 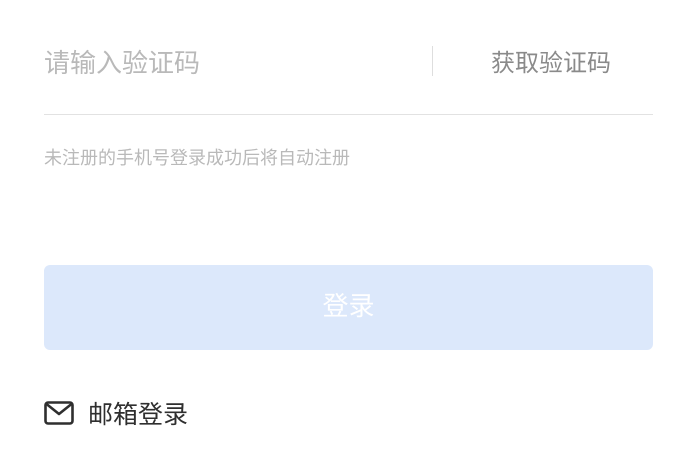 I want to click on mail-icon, so click(x=59, y=413).